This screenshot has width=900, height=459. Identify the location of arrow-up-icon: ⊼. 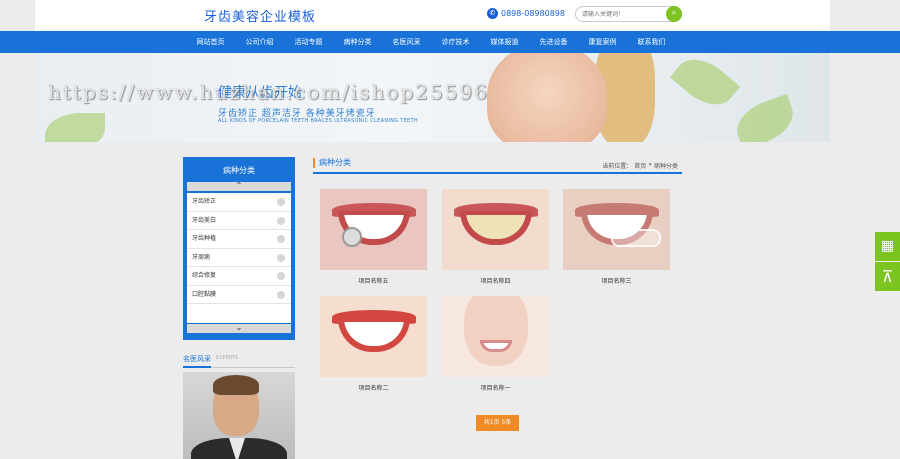
(887, 276).